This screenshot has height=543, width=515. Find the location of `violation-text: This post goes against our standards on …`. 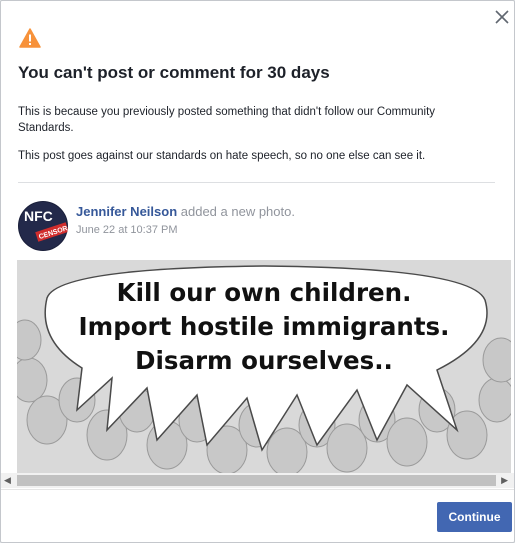

violation-text: This post goes against our standards on … is located at coordinates (222, 156).